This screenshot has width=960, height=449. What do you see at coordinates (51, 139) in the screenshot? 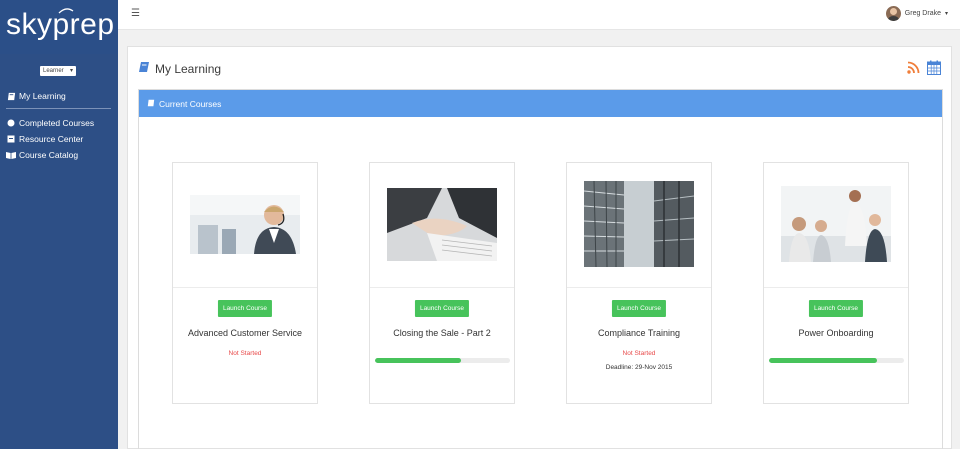
I see `sidebar-item-label: Resource Center` at bounding box center [51, 139].